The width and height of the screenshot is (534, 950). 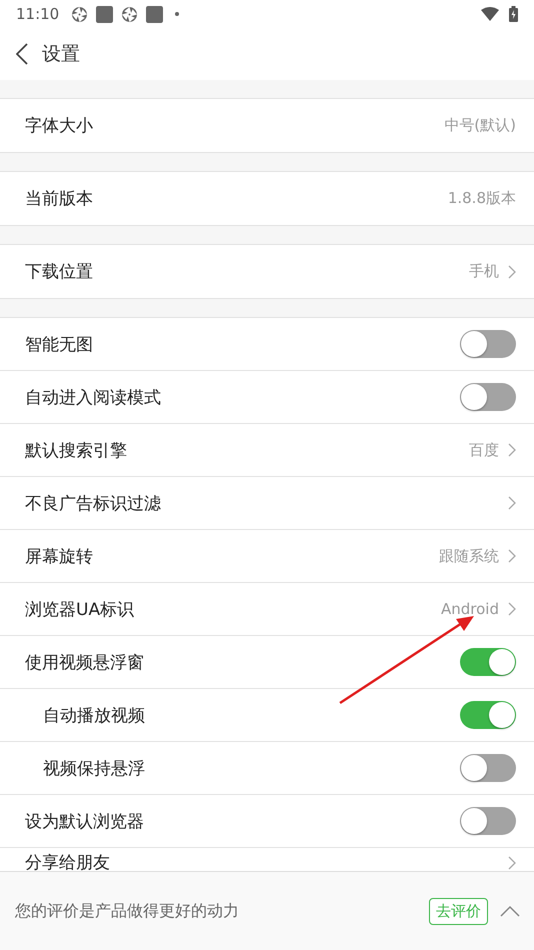 I want to click on settings-row: 不良广告标识过滤, so click(x=267, y=503).